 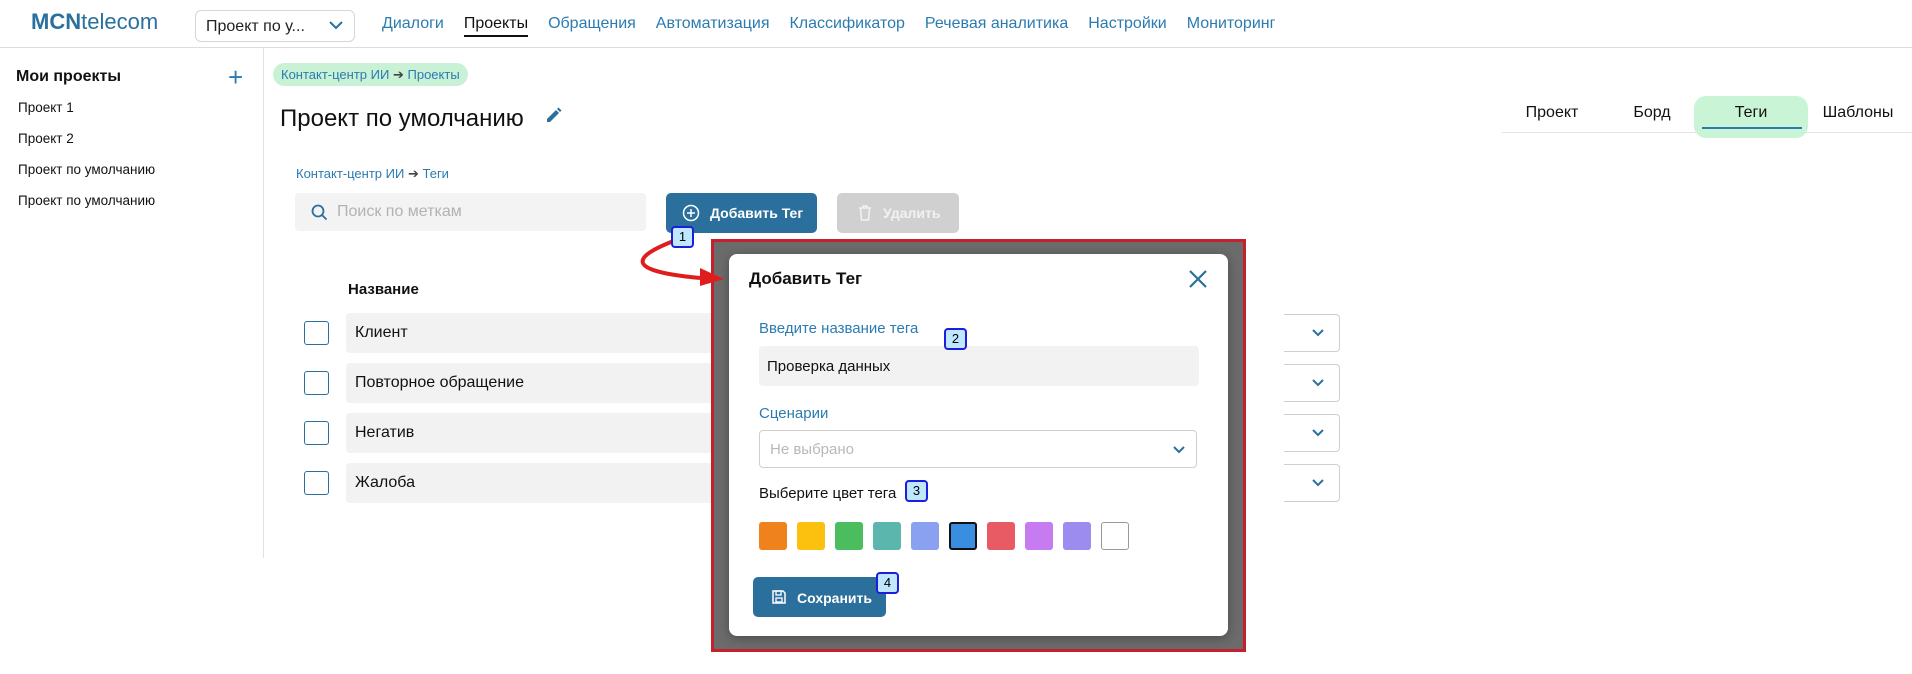 What do you see at coordinates (536, 433) in the screenshot?
I see `tag-name: Негатив` at bounding box center [536, 433].